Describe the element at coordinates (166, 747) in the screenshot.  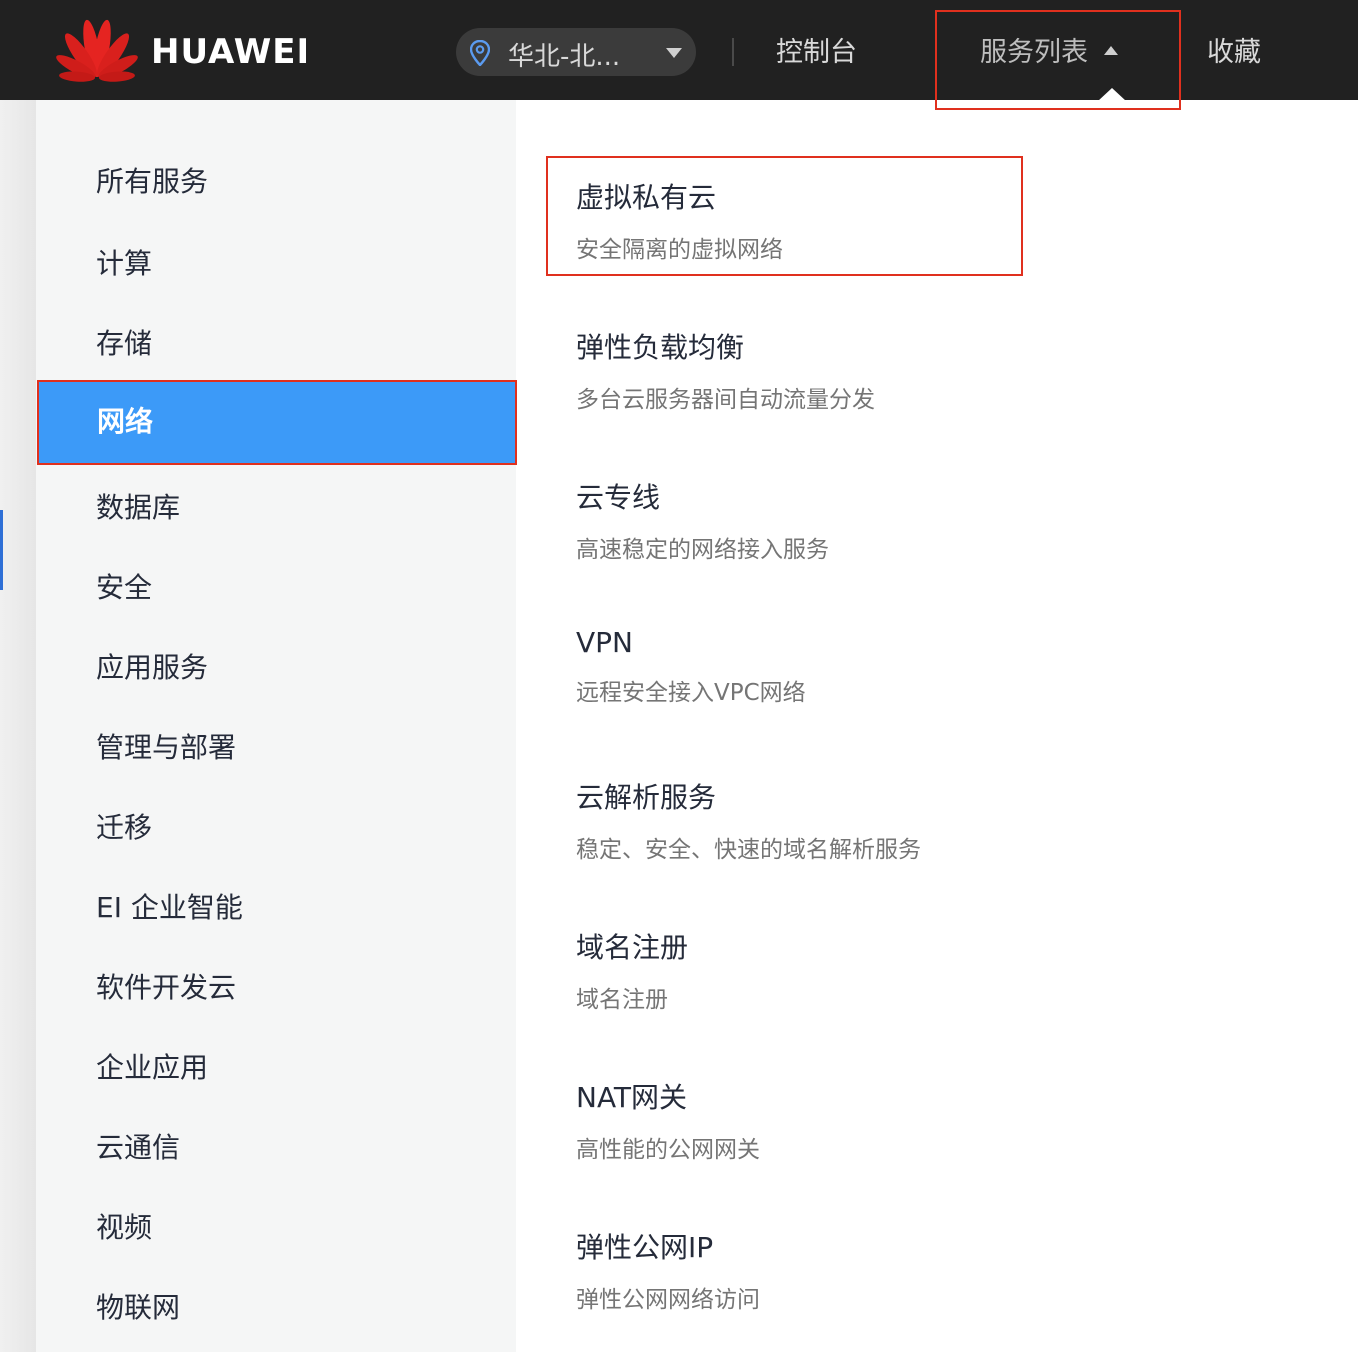
I see `category-label: 管理与部署` at that location.